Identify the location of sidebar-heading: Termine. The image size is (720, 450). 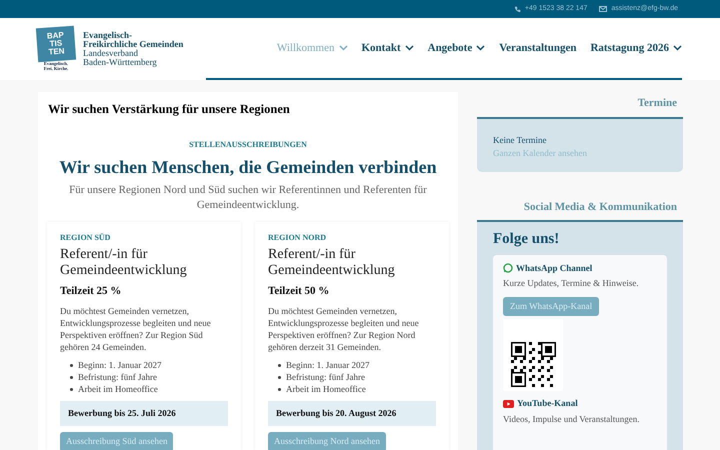
(657, 103).